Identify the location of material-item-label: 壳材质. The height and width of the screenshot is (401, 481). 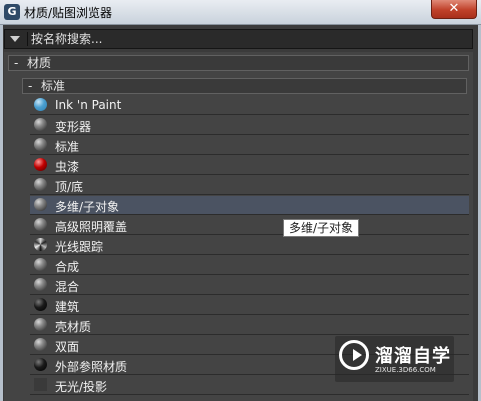
(73, 327).